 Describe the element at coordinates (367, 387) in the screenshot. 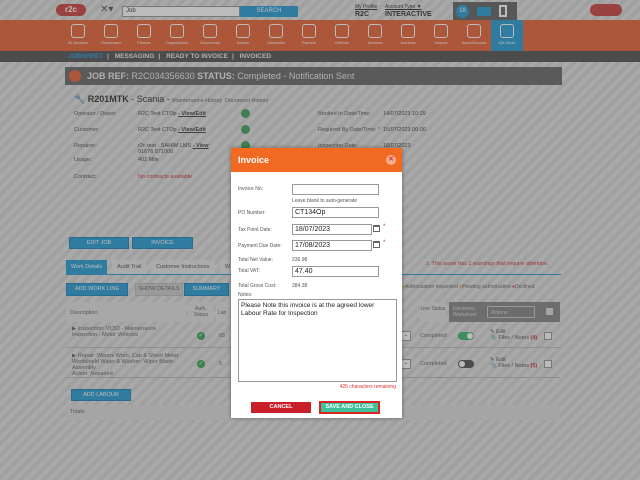

I see `characters-remaining: 426 characters remaining` at that location.